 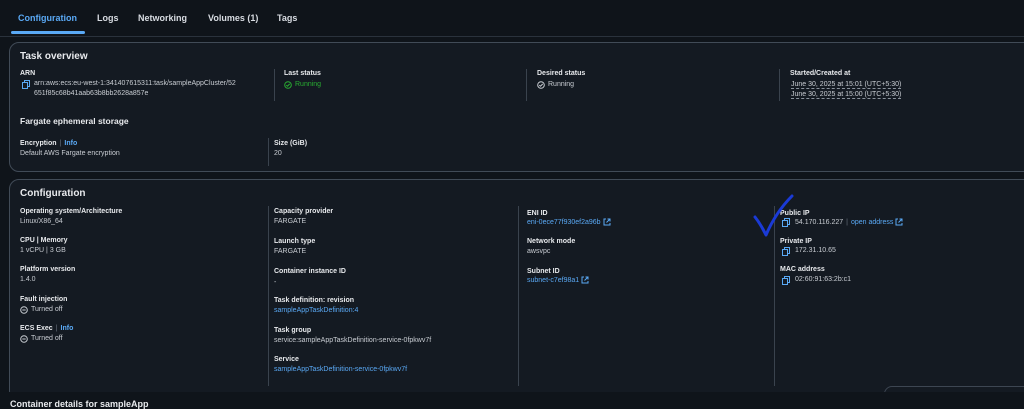 What do you see at coordinates (91, 93) in the screenshot?
I see `arn-value-line2: 651f85c68b41aab63b8bb2628a857e` at bounding box center [91, 93].